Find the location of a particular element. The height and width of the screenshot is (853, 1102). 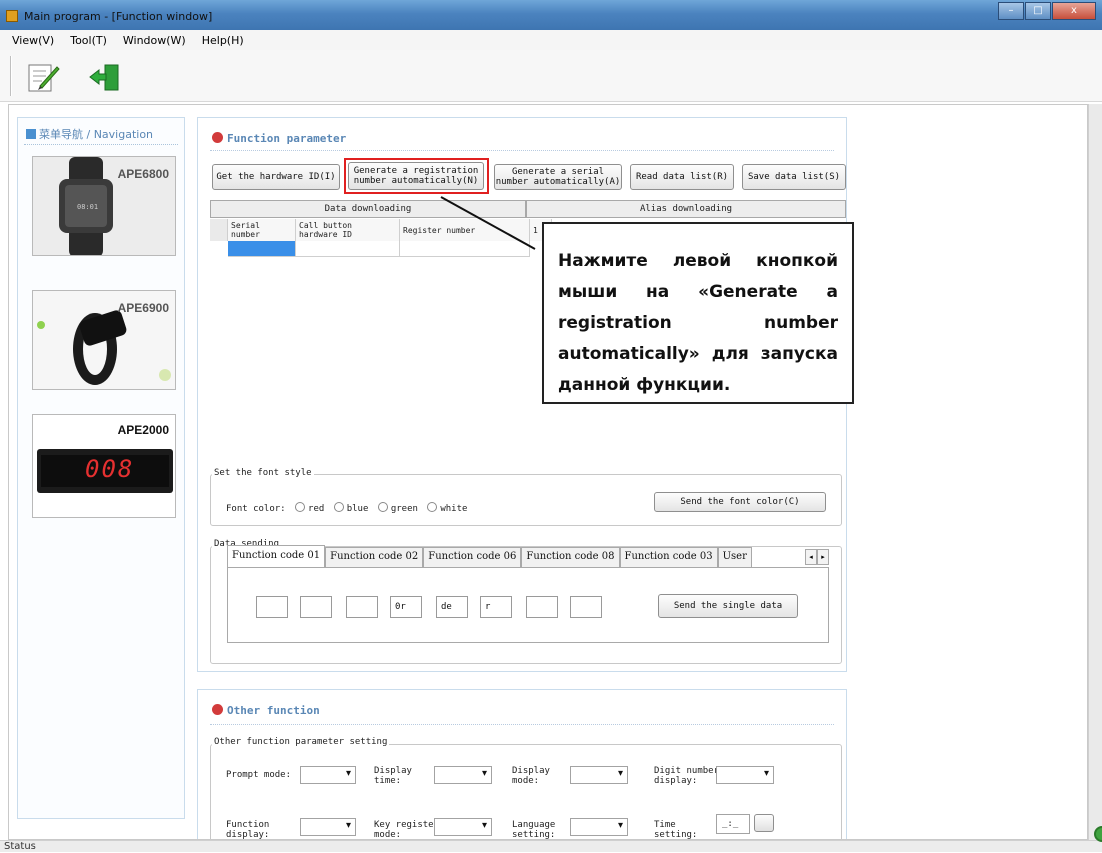

menu-help: Help(H) is located at coordinates (223, 40).